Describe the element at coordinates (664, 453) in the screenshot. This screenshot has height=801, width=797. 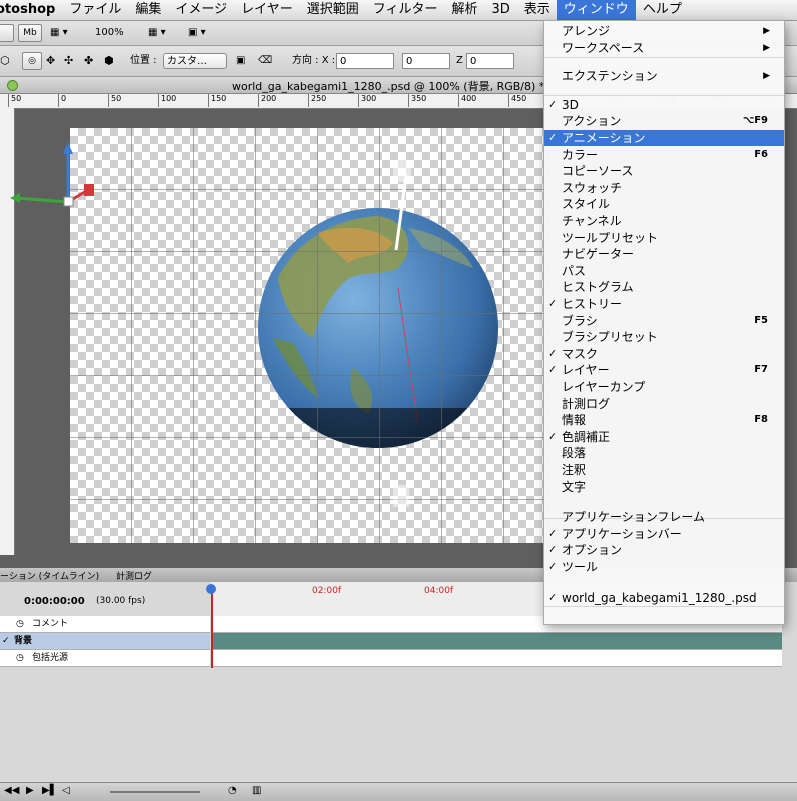
I see `menu-item-24: 段落` at that location.